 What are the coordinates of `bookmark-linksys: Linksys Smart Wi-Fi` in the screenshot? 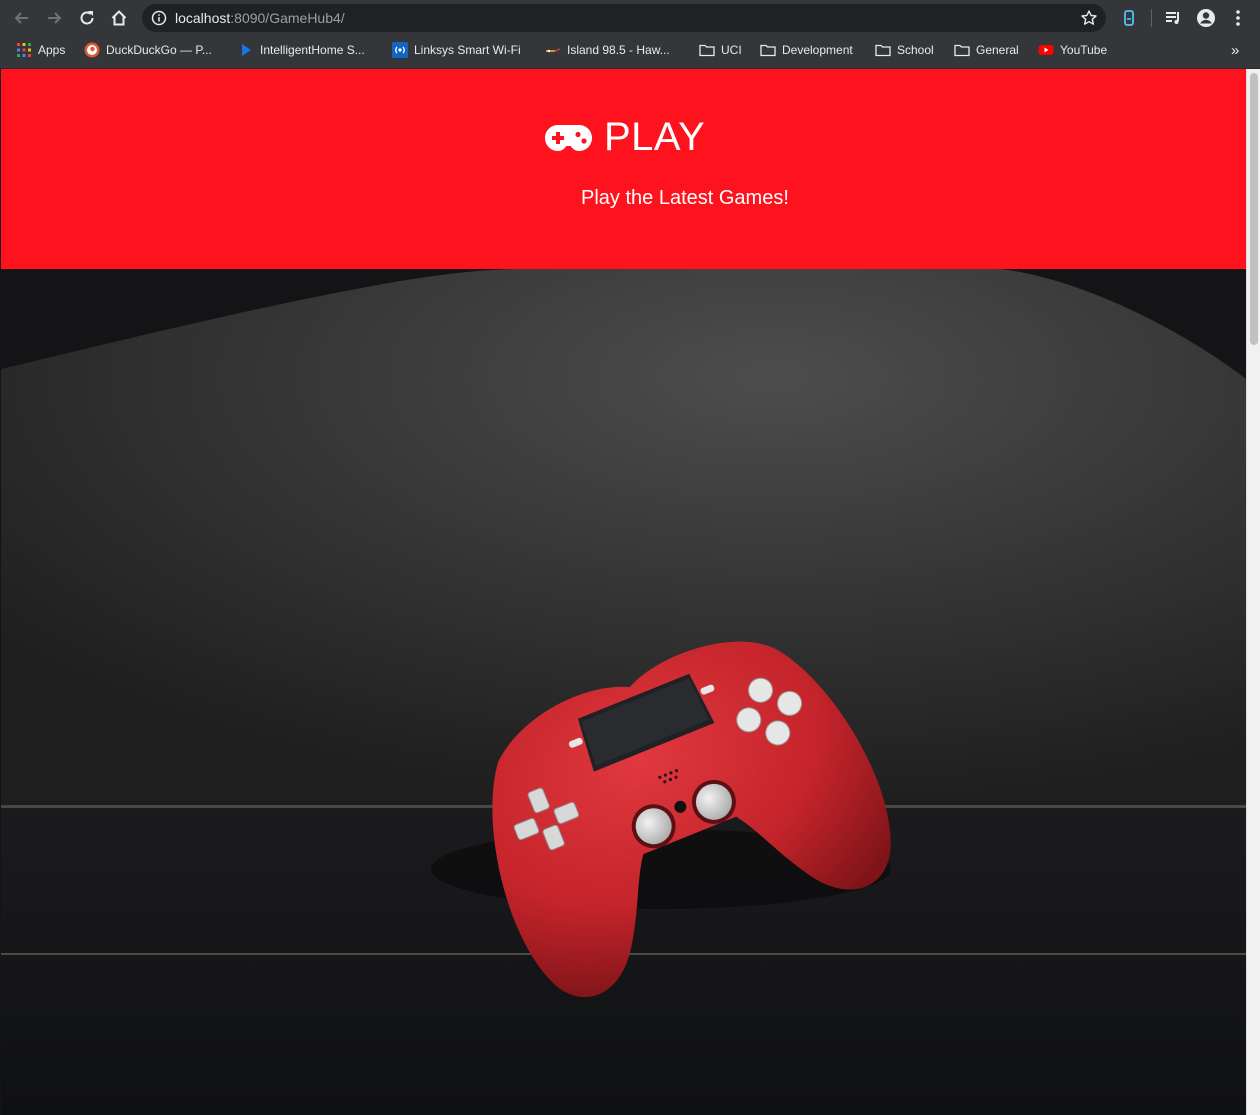 It's located at (456, 50).